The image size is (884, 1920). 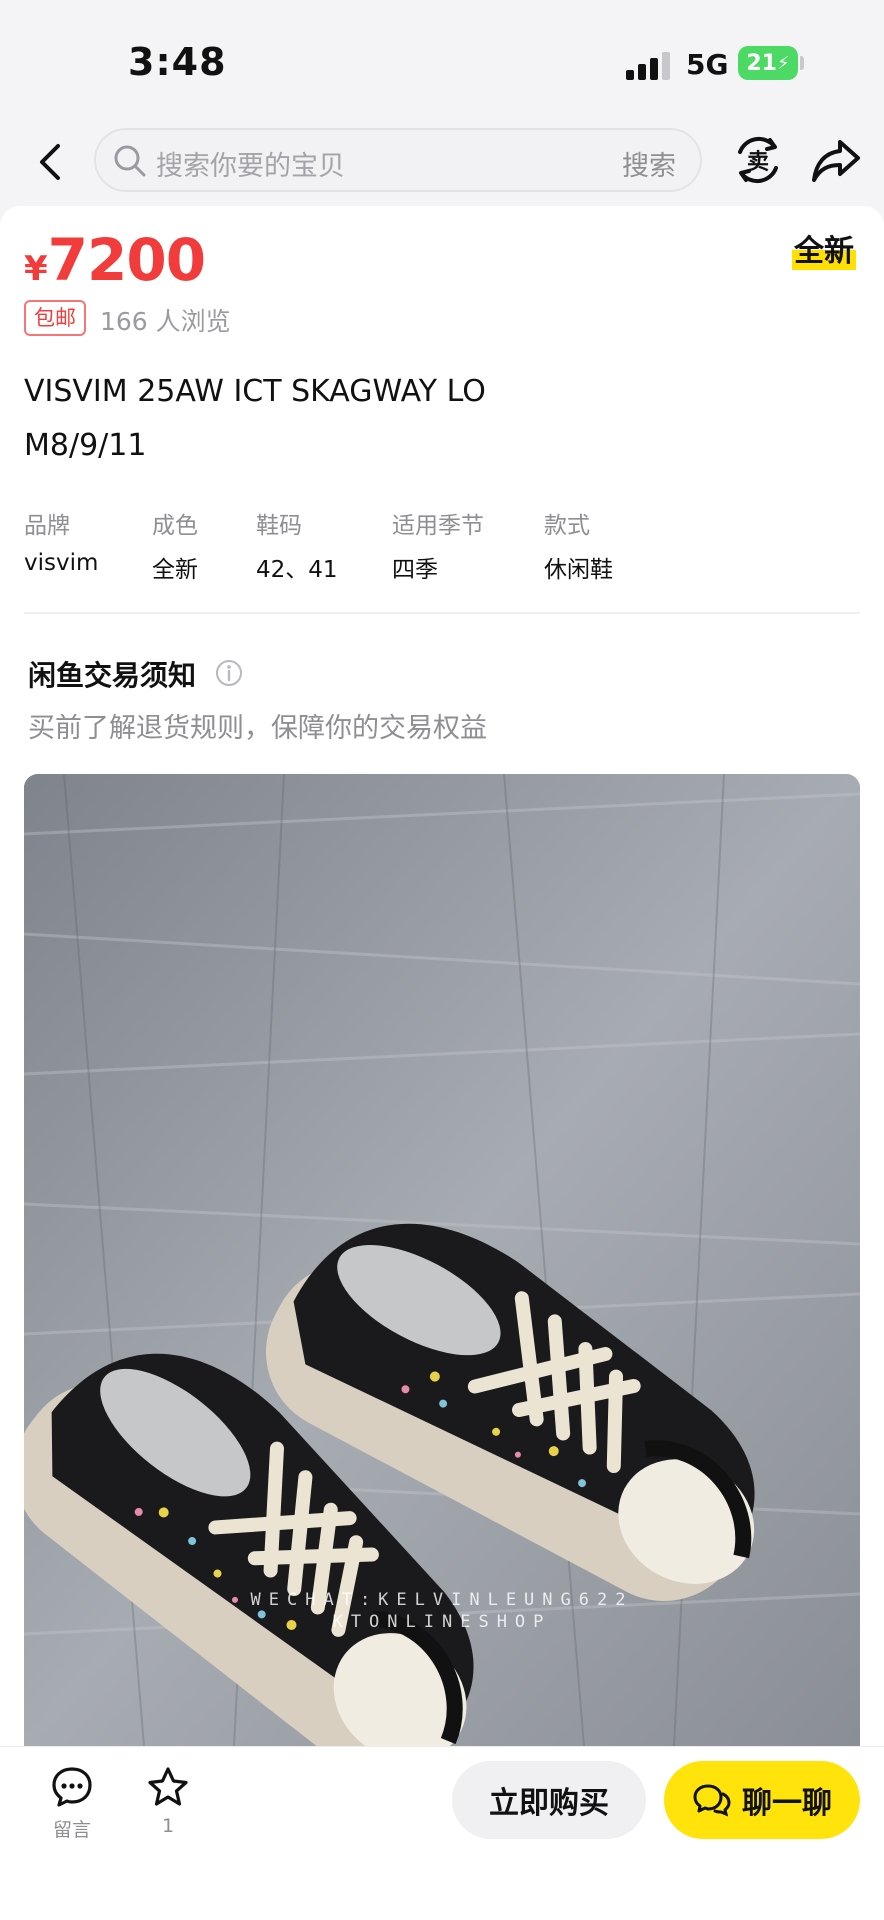 I want to click on attribute-brand: 品牌 visvim, so click(x=61, y=541).